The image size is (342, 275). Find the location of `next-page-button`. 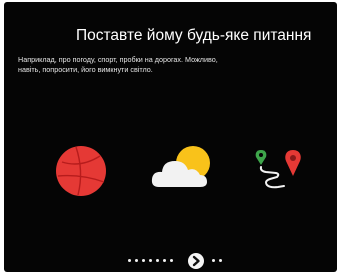

next-page-button is located at coordinates (196, 261).